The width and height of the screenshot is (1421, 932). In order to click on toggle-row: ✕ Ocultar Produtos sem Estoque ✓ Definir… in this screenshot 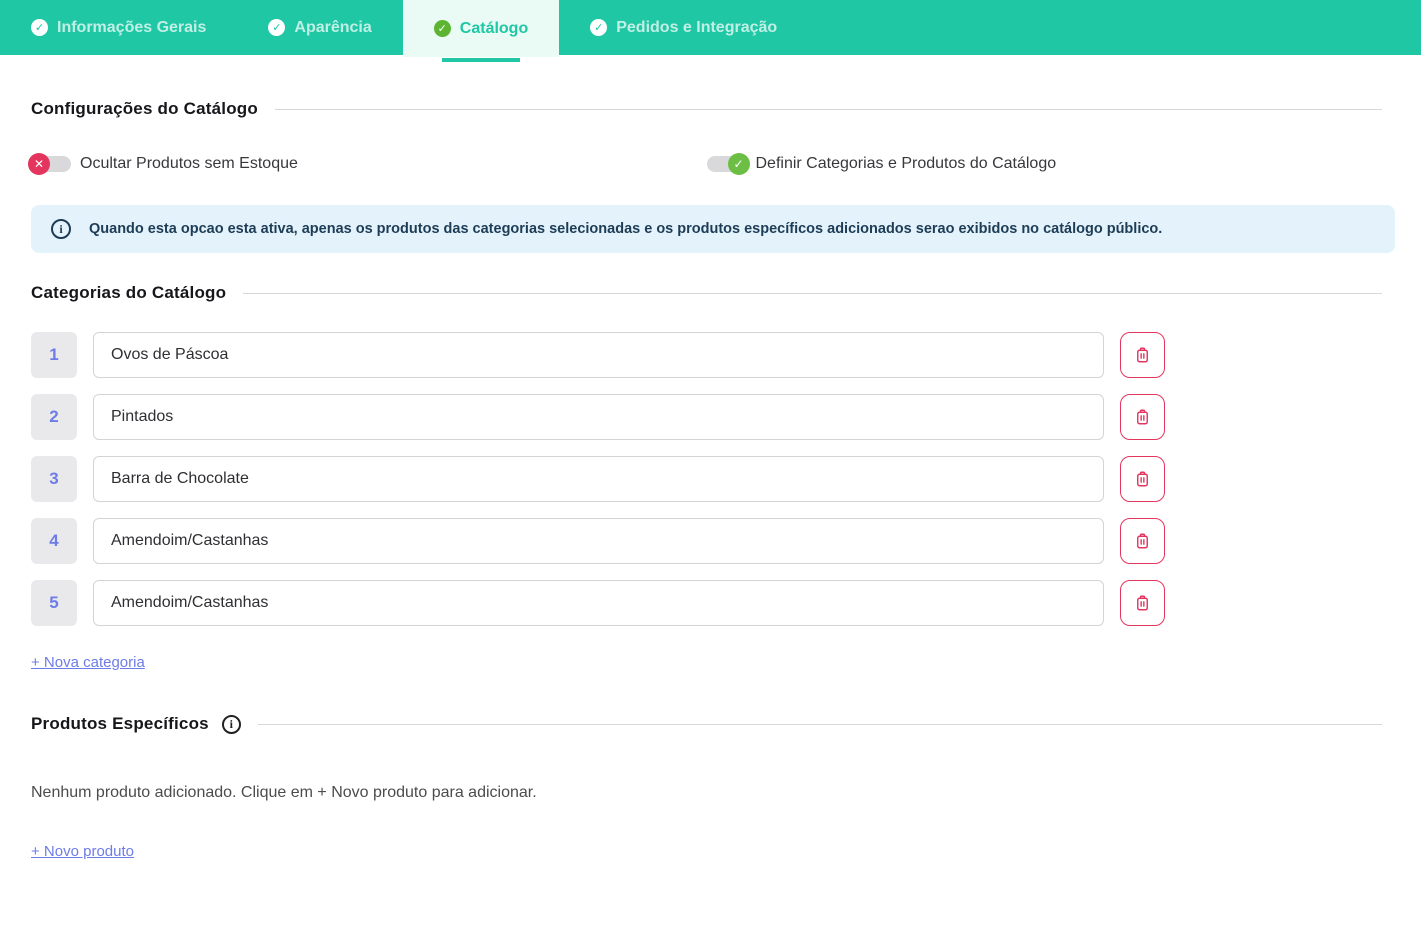, I will do `click(705, 164)`.